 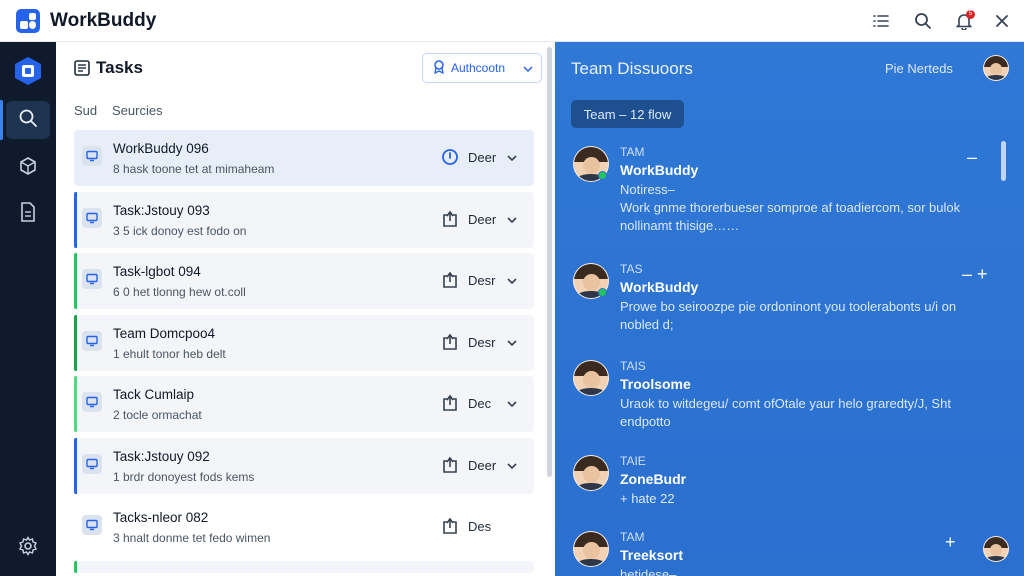 I want to click on task-status-label: Dec, so click(x=479, y=403).